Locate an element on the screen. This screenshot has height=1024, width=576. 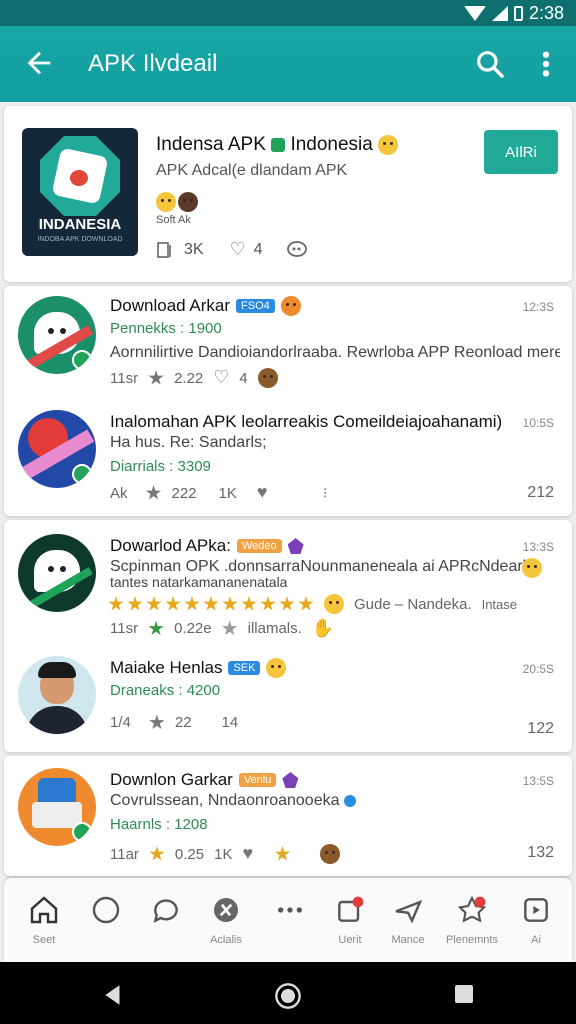
home-icon is located at coordinates (44, 910).